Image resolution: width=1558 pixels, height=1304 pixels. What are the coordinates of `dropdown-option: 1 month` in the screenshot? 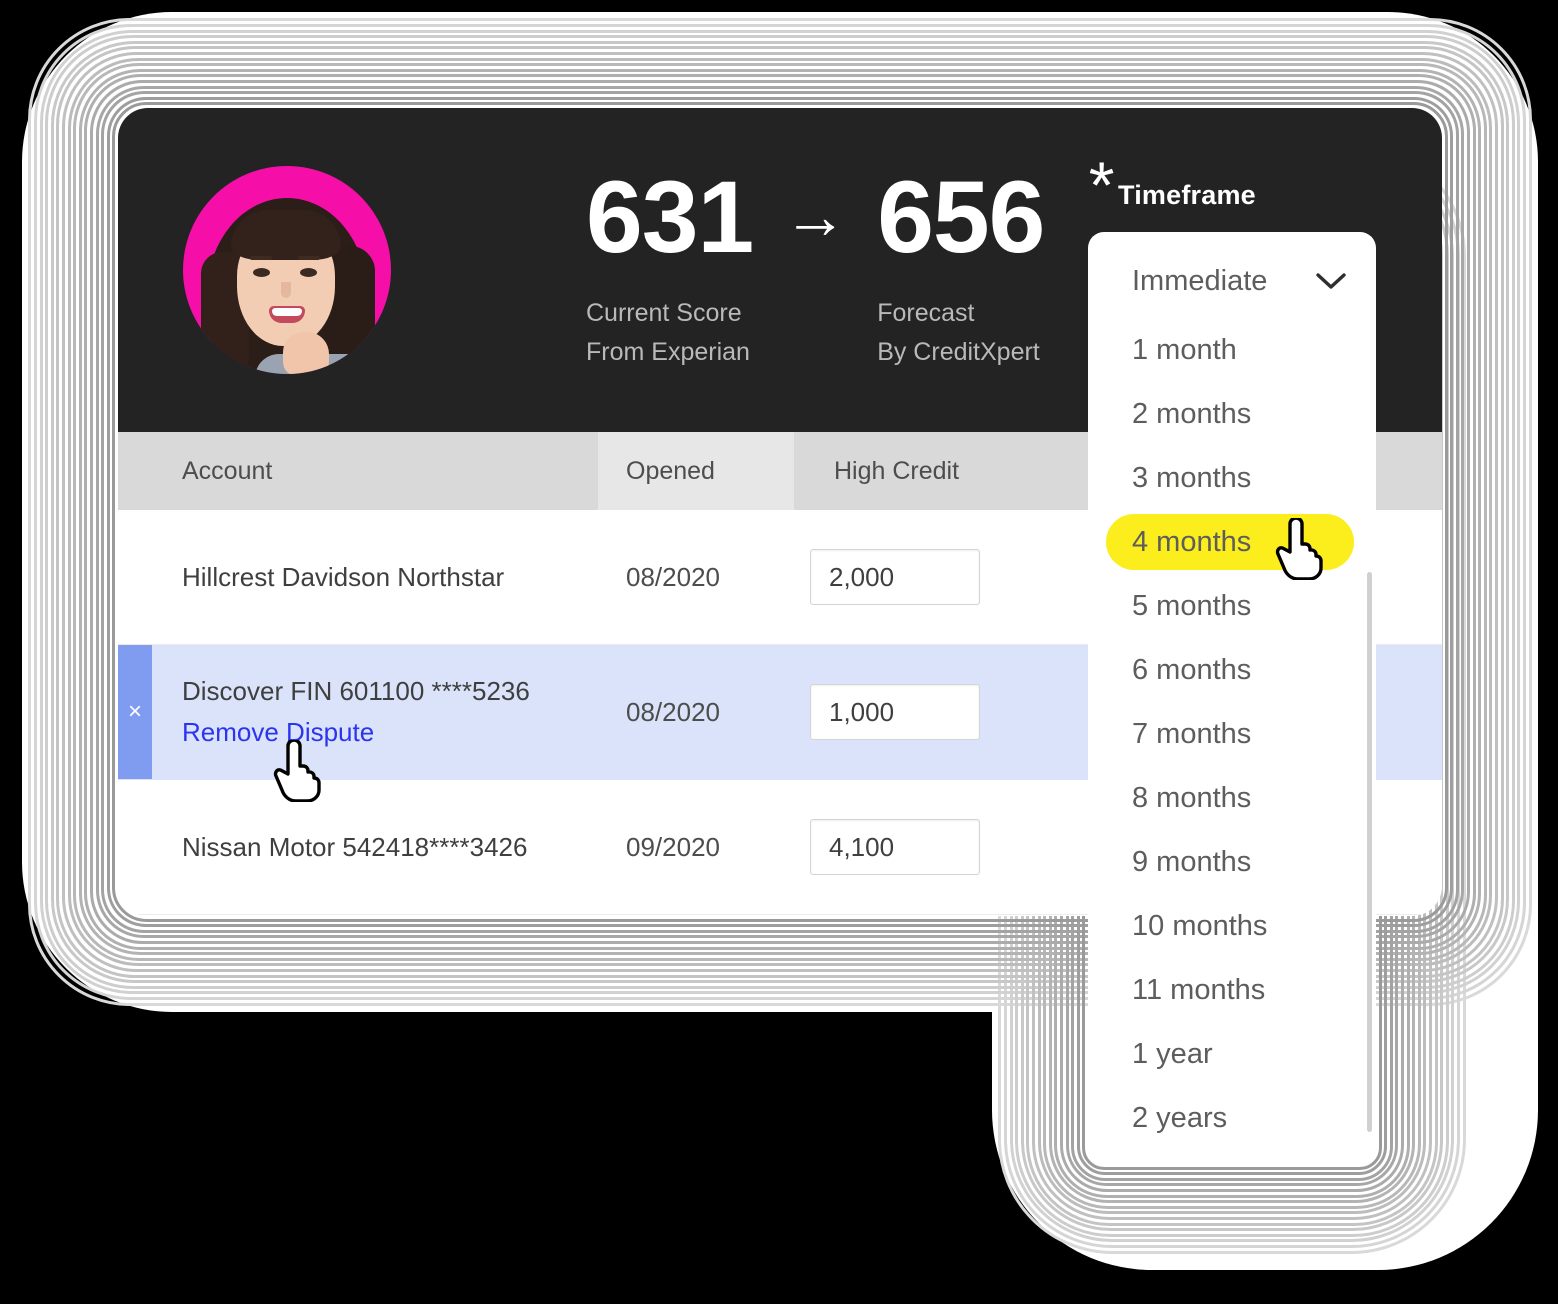 It's located at (1232, 350).